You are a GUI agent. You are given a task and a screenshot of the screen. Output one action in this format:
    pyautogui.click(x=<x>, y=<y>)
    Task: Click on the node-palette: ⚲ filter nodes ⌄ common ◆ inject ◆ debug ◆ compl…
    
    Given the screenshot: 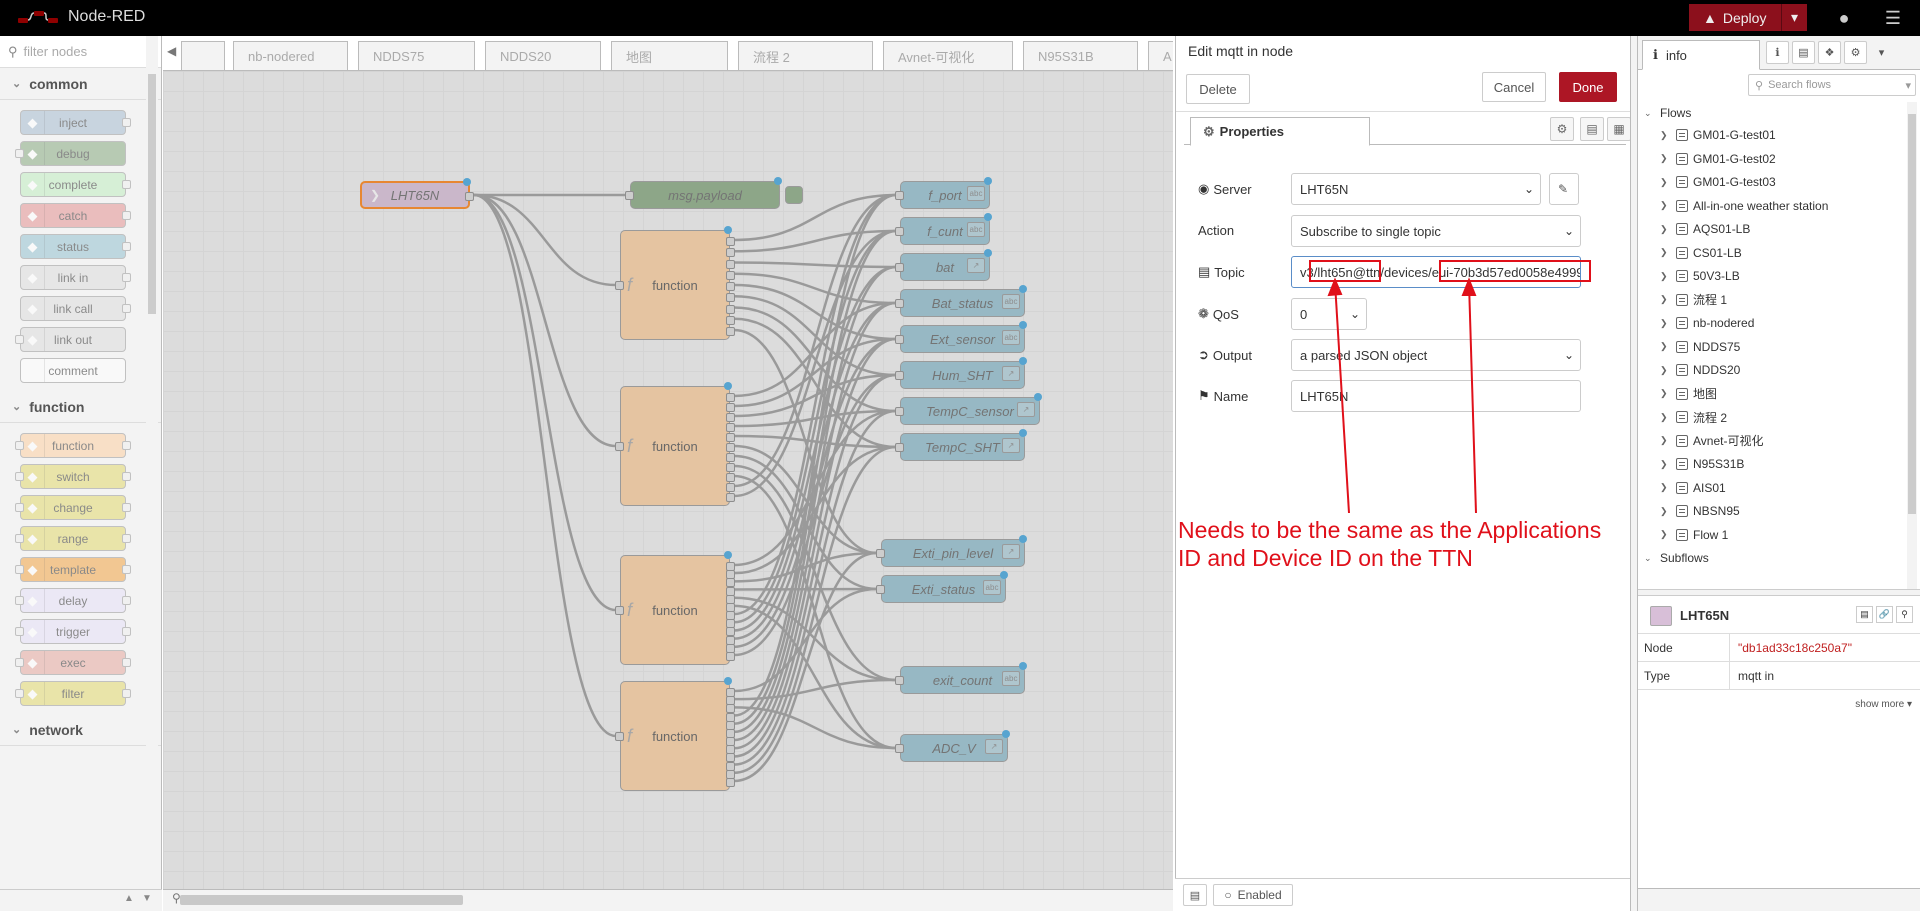 What is the action you would take?
    pyautogui.click(x=81, y=473)
    